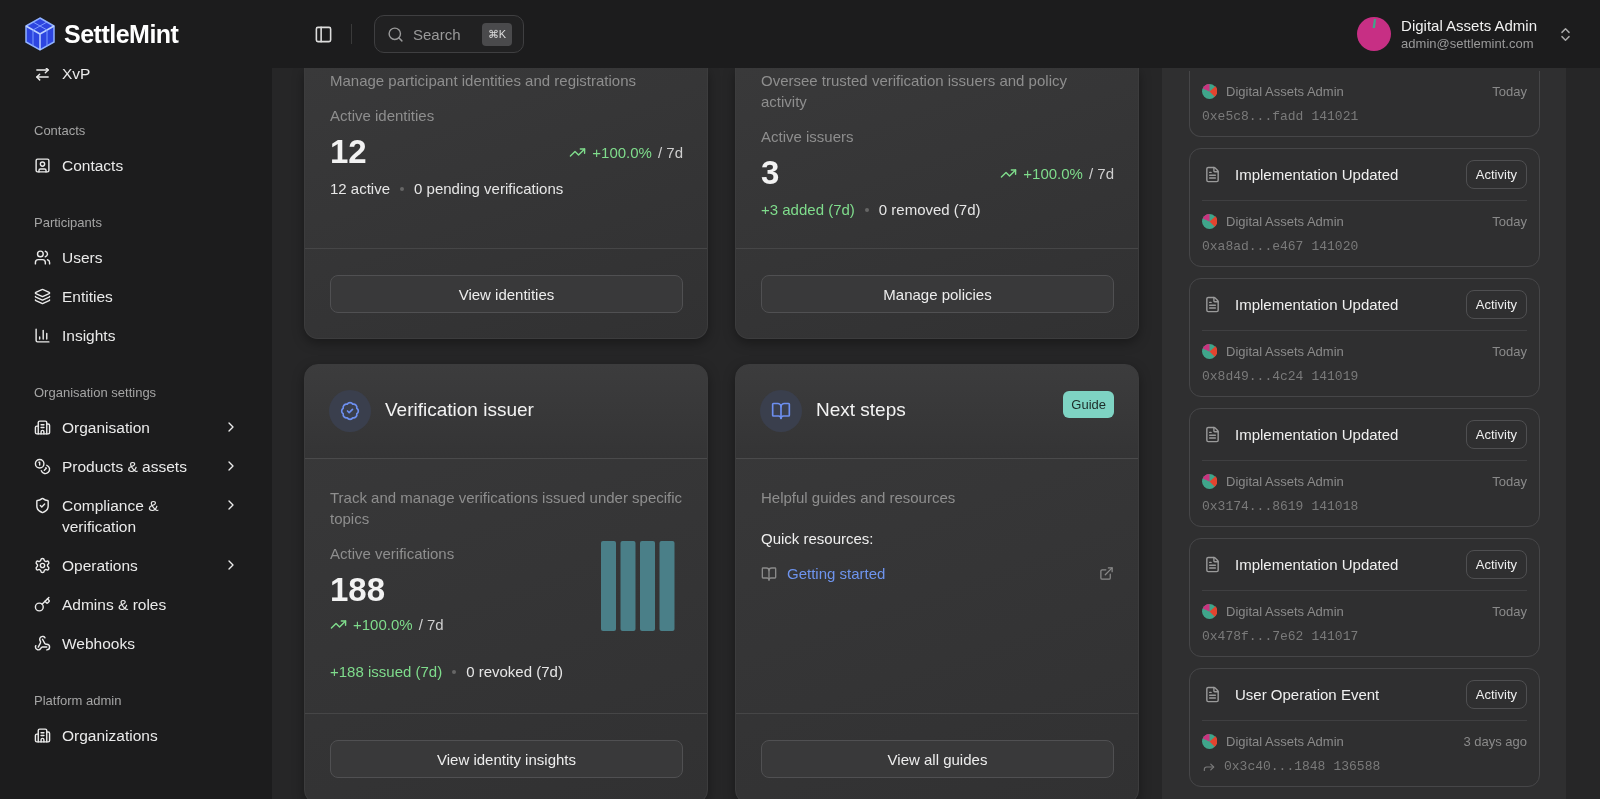 This screenshot has height=799, width=1600. Describe the element at coordinates (68, 222) in the screenshot. I see `section-heading: Participants` at that location.